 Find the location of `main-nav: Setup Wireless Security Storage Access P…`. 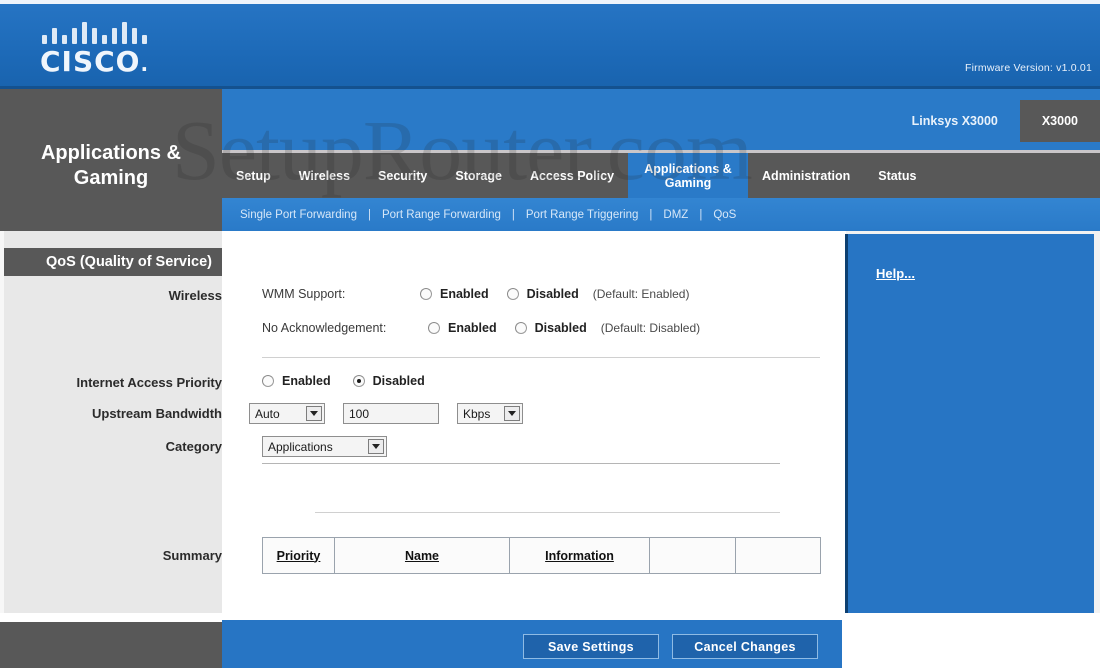

main-nav: Setup Wireless Security Storage Access P… is located at coordinates (661, 175).